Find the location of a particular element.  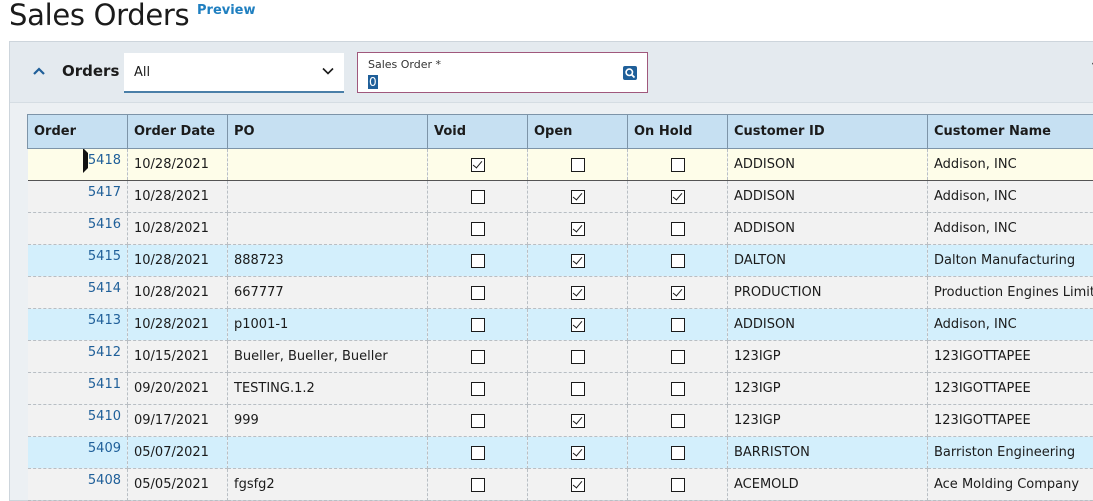

column-header-order: Order is located at coordinates (78, 132).